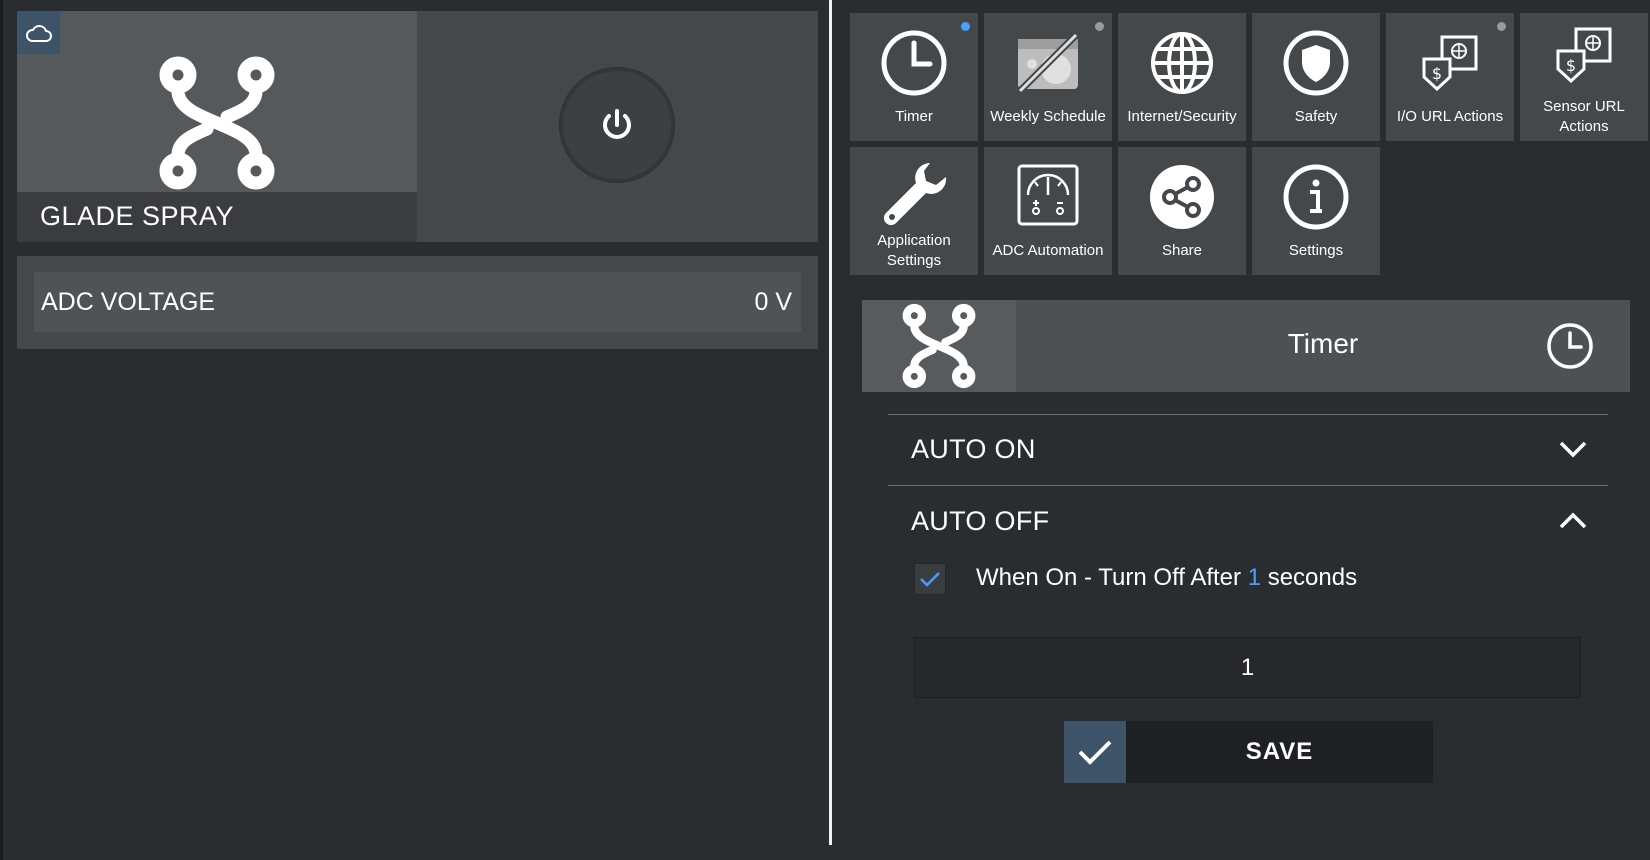 Image resolution: width=1650 pixels, height=860 pixels. I want to click on adc-card: ADC VOLTAGE 0 V, so click(417, 302).